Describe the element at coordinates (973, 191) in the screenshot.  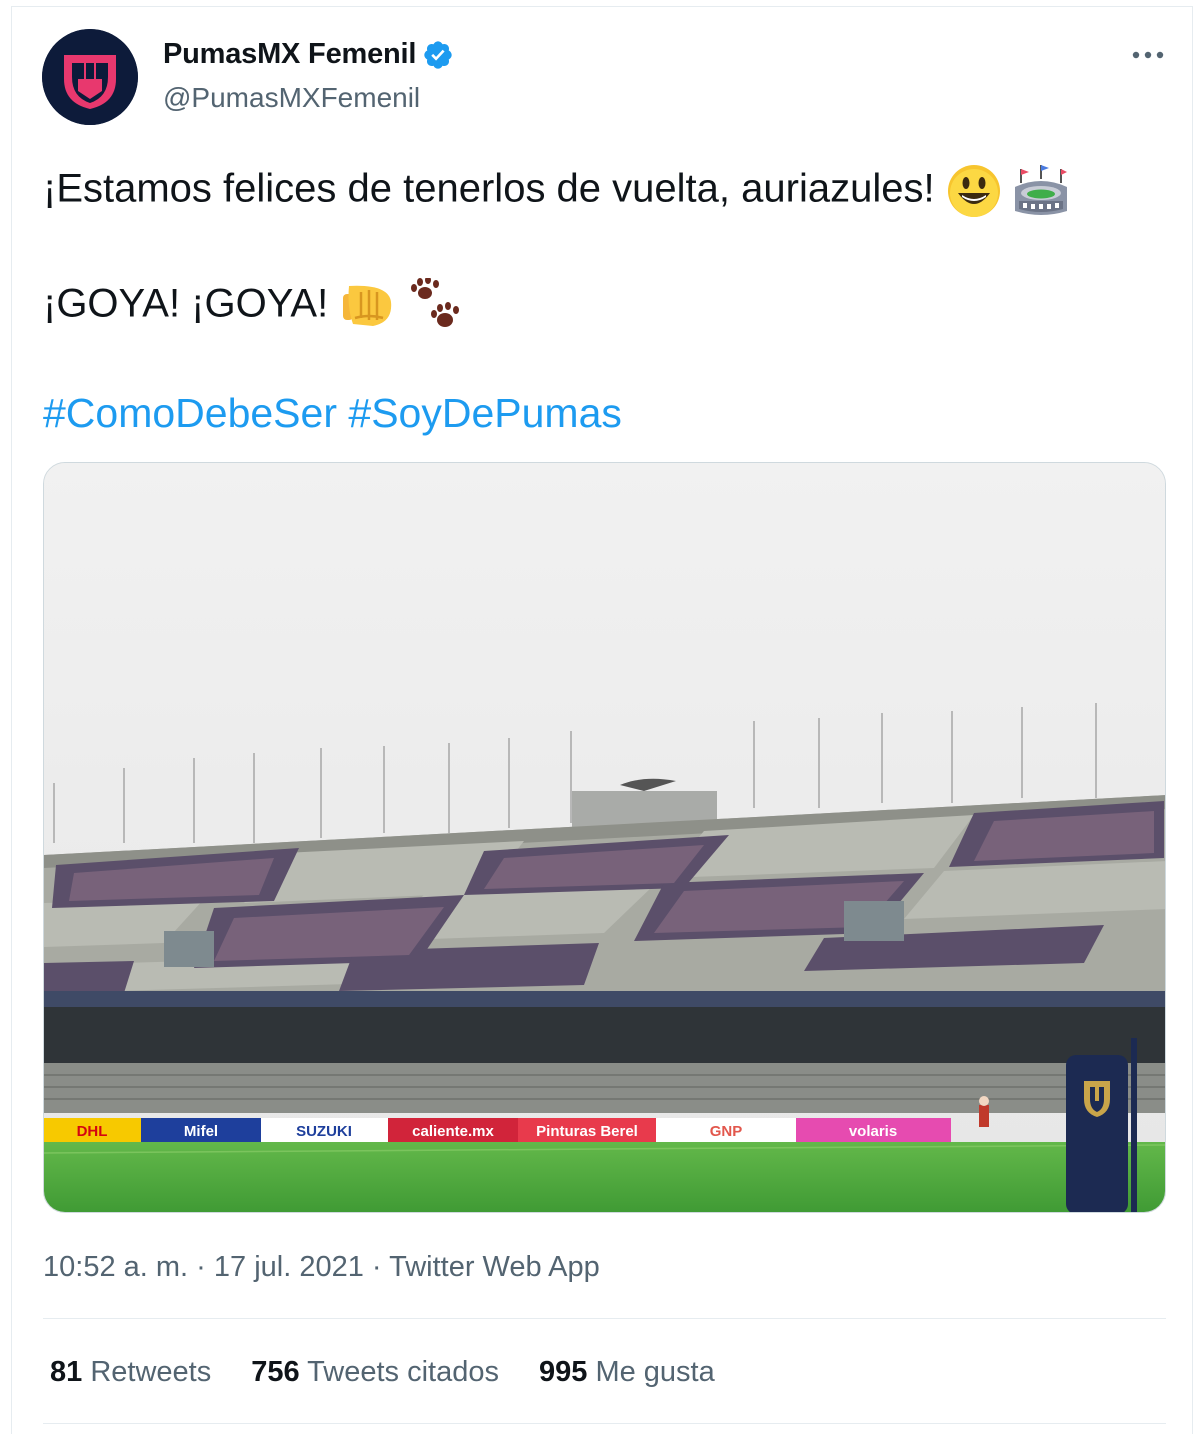
I see `smiley-face-emoji-icon` at that location.